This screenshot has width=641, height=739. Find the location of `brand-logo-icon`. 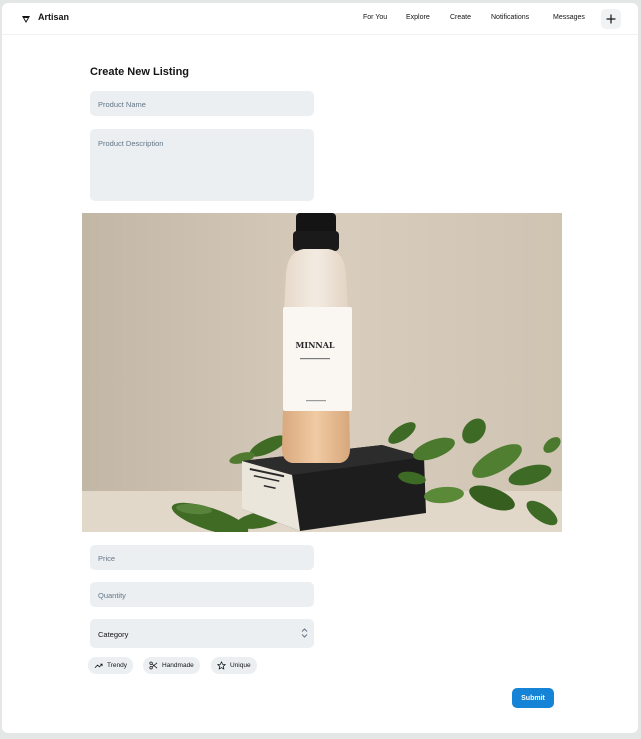

brand-logo-icon is located at coordinates (26, 19).